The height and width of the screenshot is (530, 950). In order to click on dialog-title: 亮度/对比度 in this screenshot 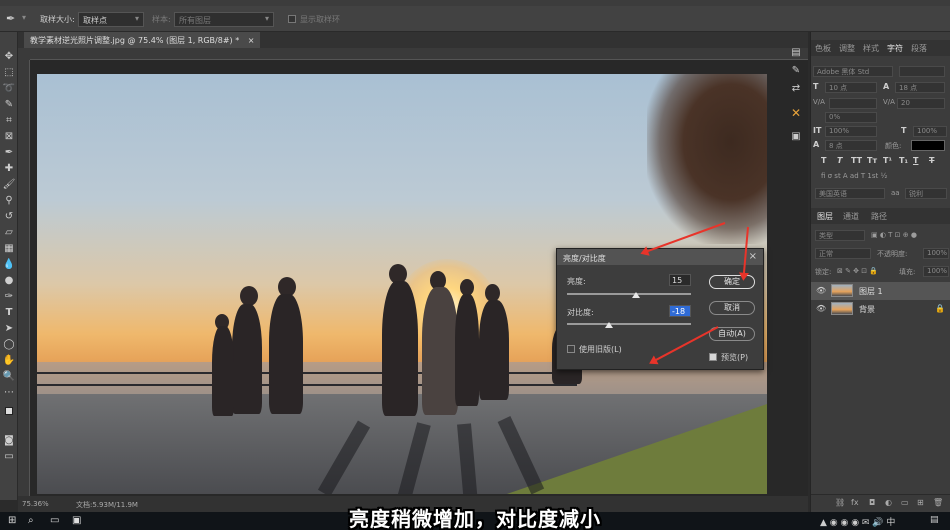, I will do `click(660, 257)`.